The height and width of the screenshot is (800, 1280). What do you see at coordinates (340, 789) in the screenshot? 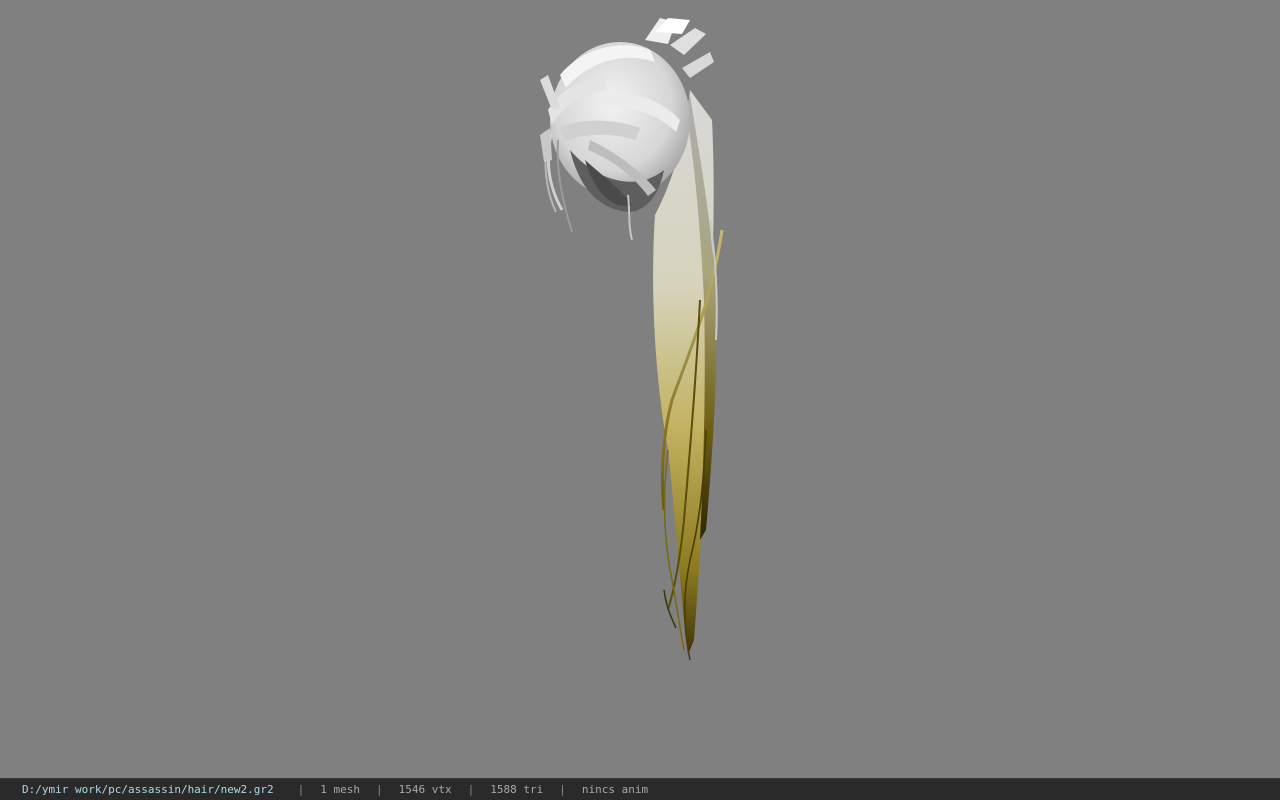
I see `mesh-count: 1 mesh` at bounding box center [340, 789].